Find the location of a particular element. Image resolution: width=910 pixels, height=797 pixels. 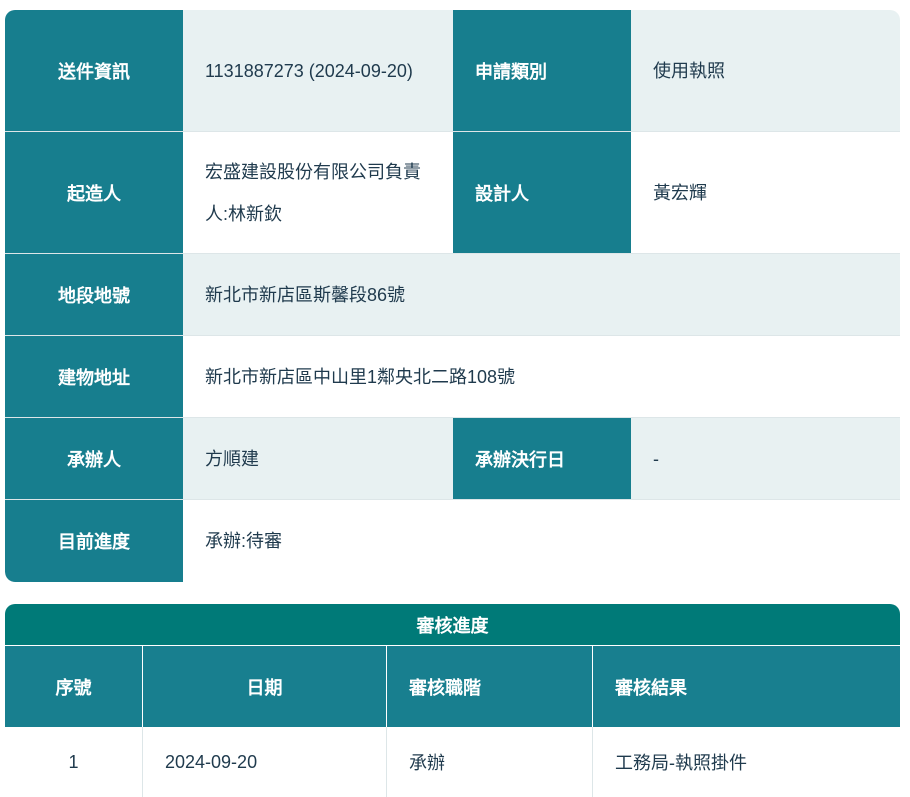

designer-value: 黃宏輝 is located at coordinates (680, 192).